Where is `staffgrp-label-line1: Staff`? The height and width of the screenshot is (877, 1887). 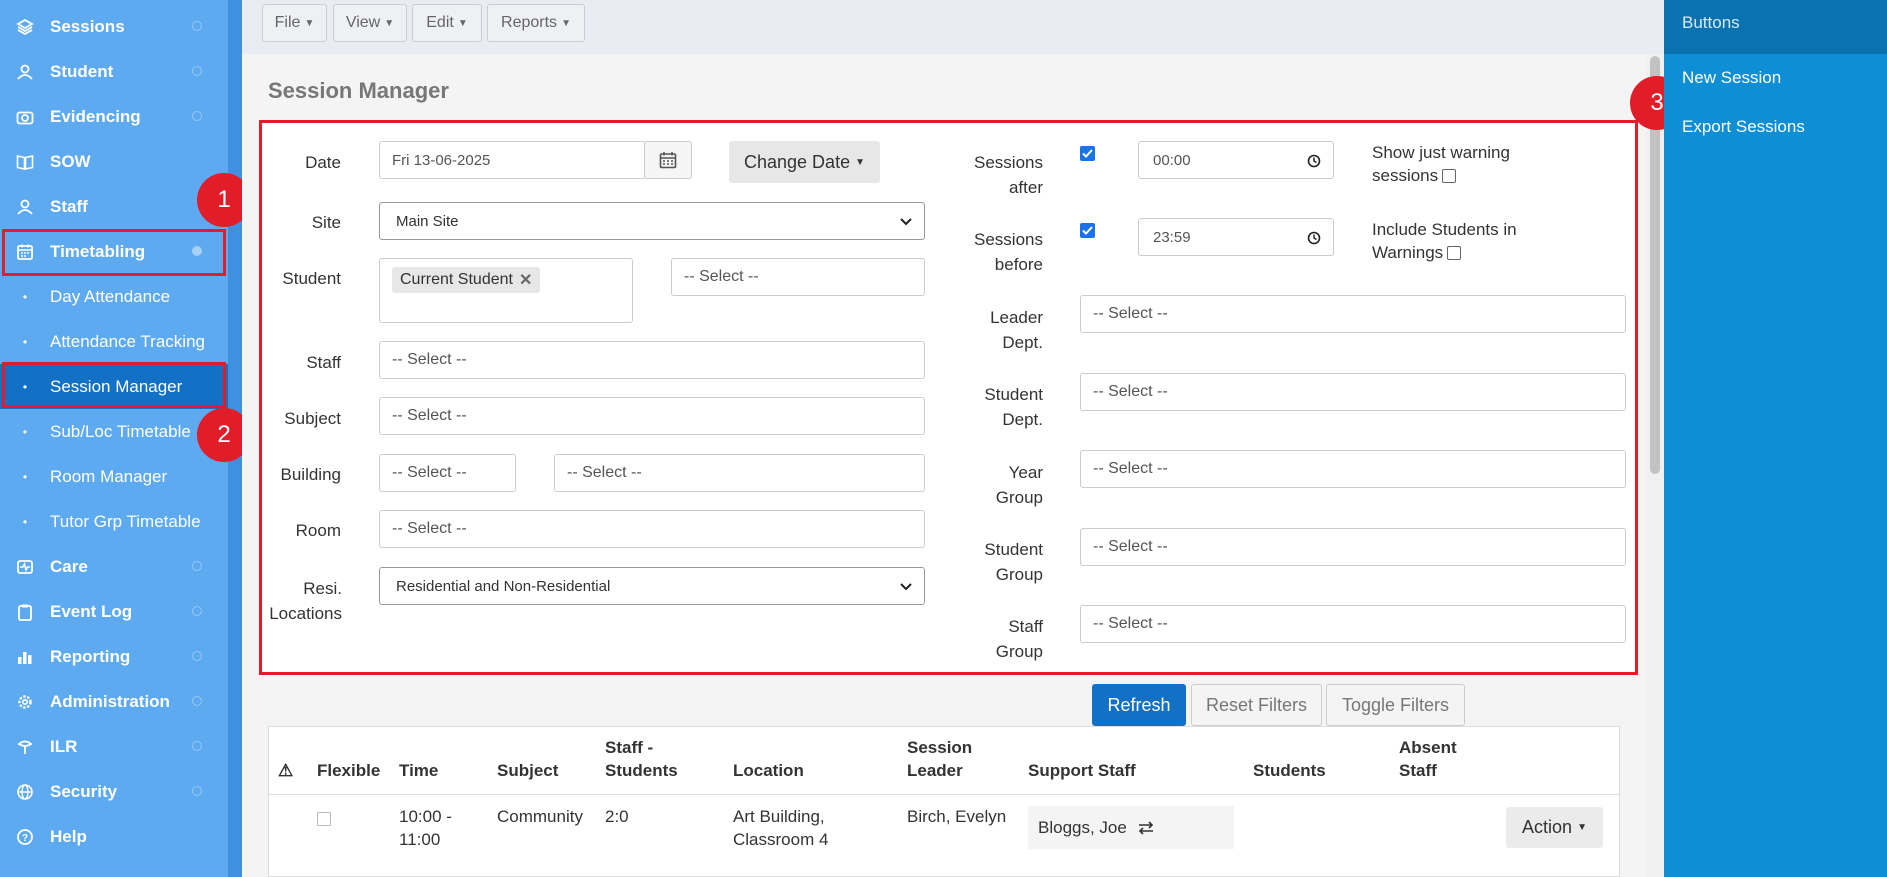
staffgrp-label-line1: Staff is located at coordinates (1025, 626).